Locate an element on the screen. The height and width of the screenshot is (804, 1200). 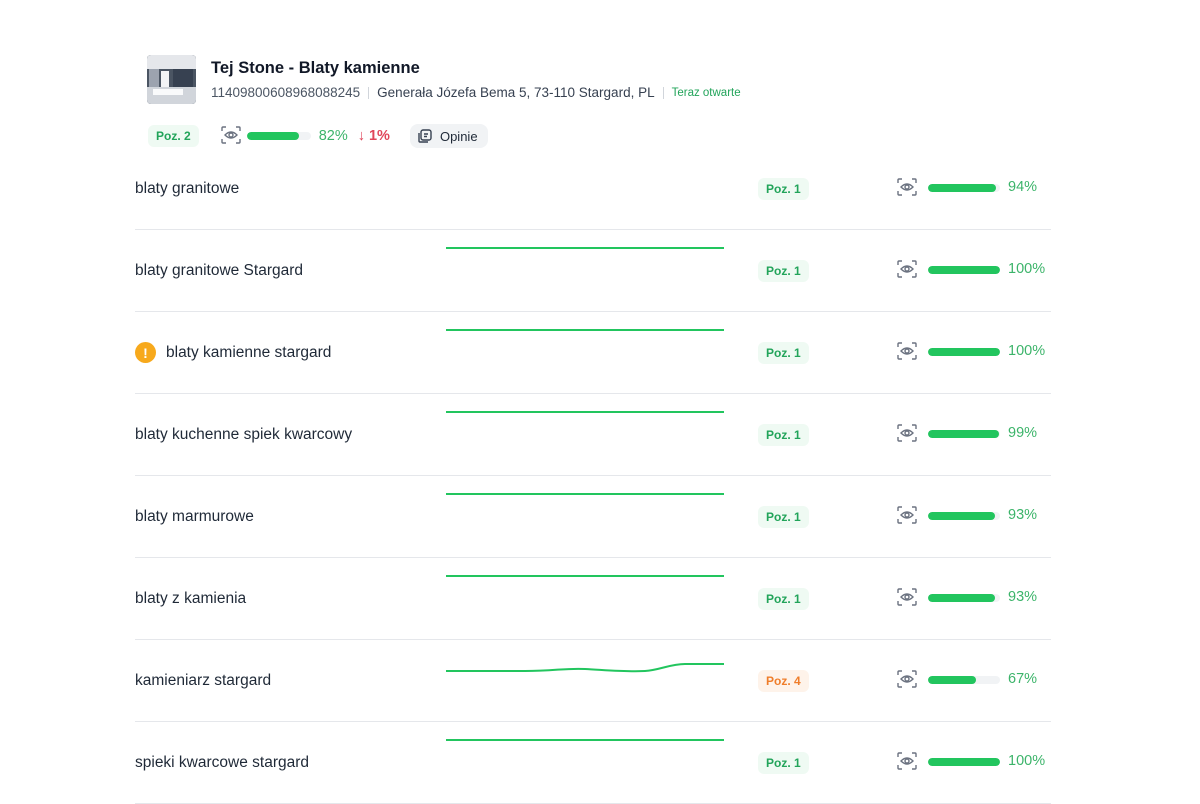
reviews-button: Opinie is located at coordinates (448, 136).